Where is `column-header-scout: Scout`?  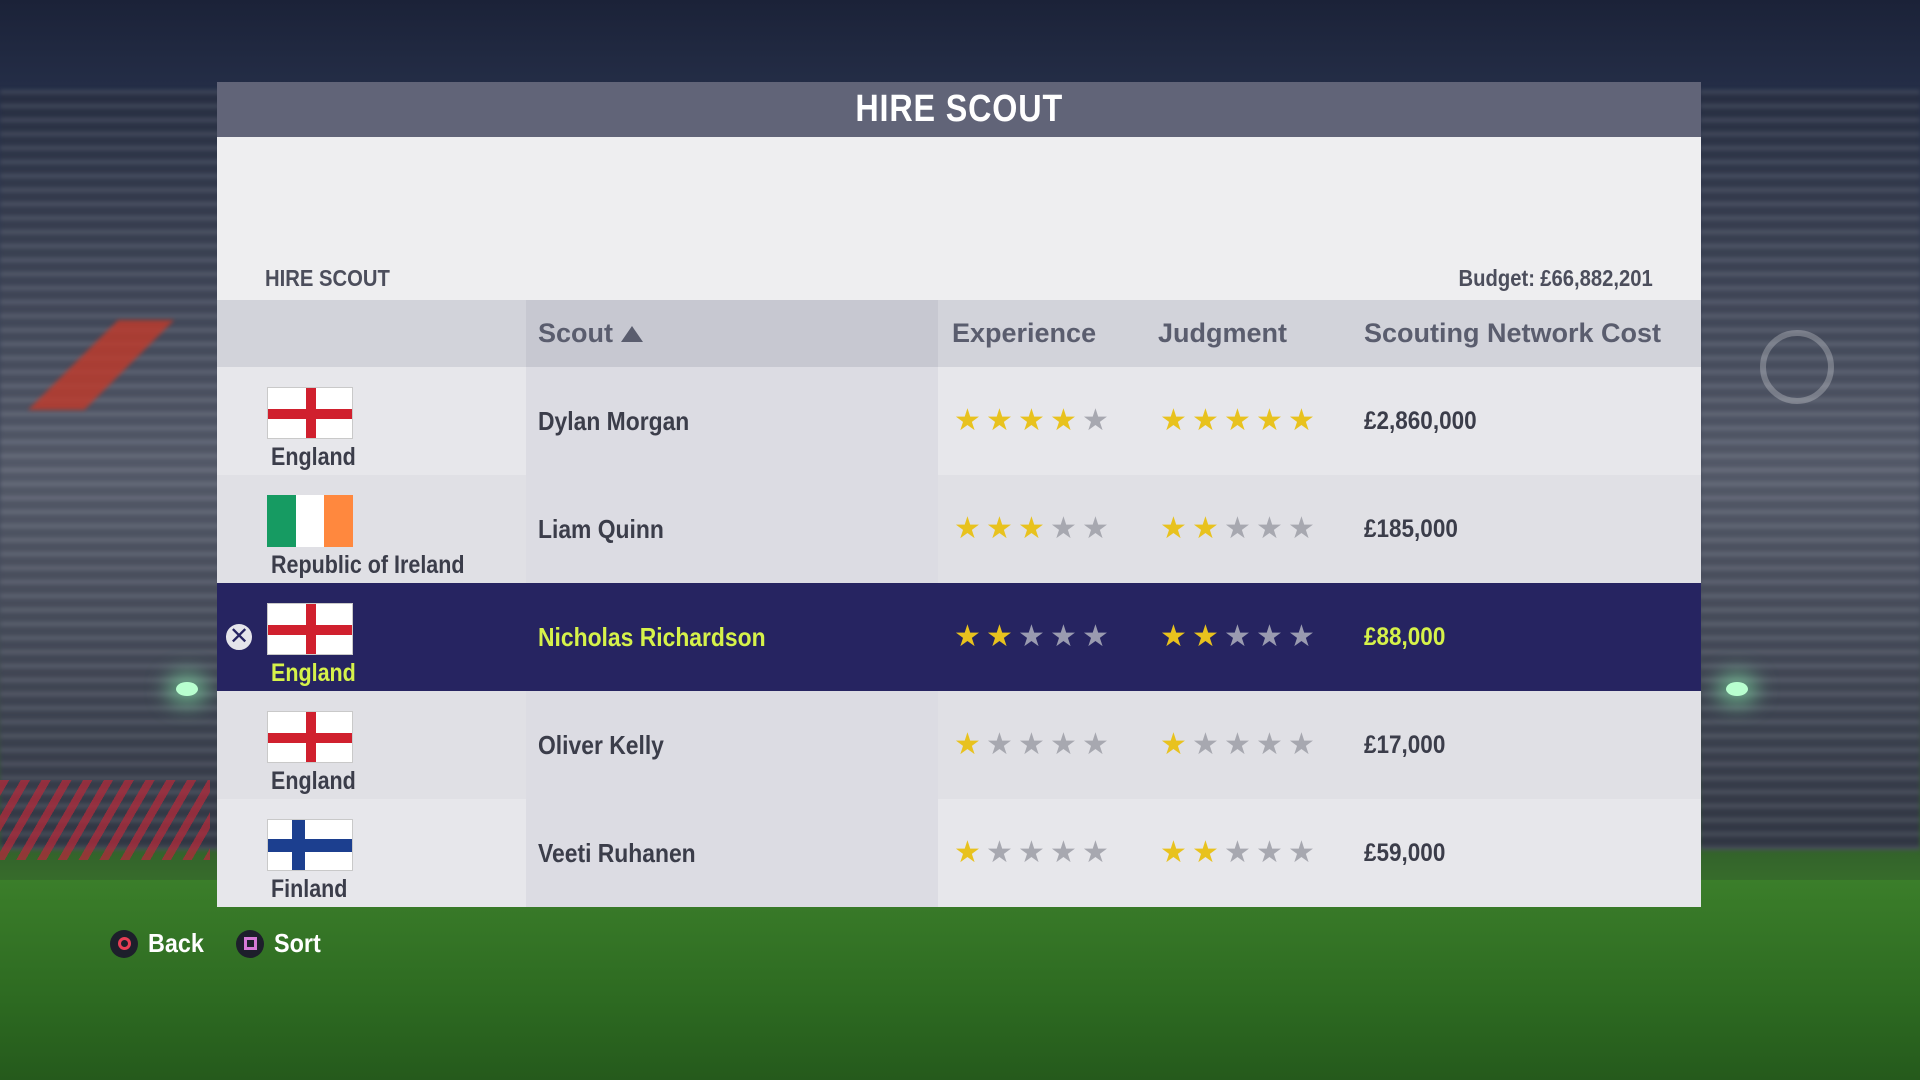
column-header-scout: Scout is located at coordinates (732, 333).